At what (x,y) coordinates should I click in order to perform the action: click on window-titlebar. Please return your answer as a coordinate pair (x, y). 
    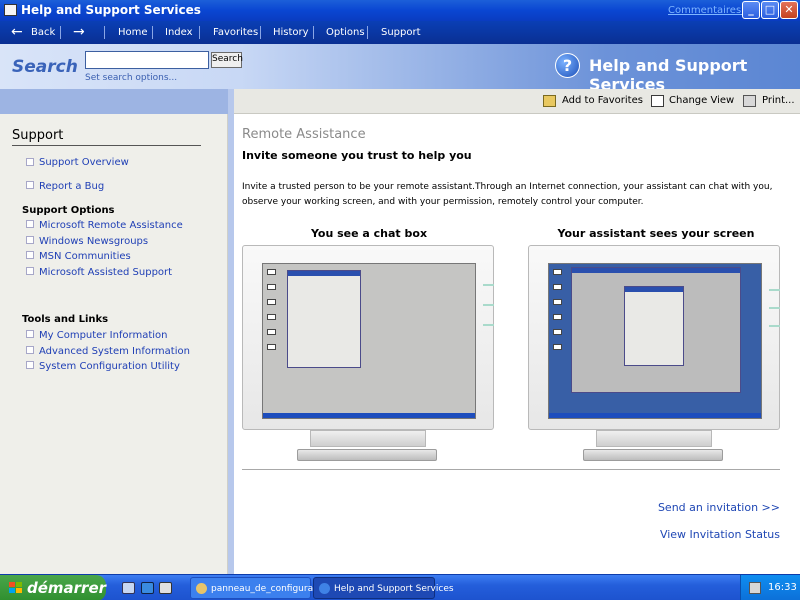
    Looking at the image, I should click on (656, 270).